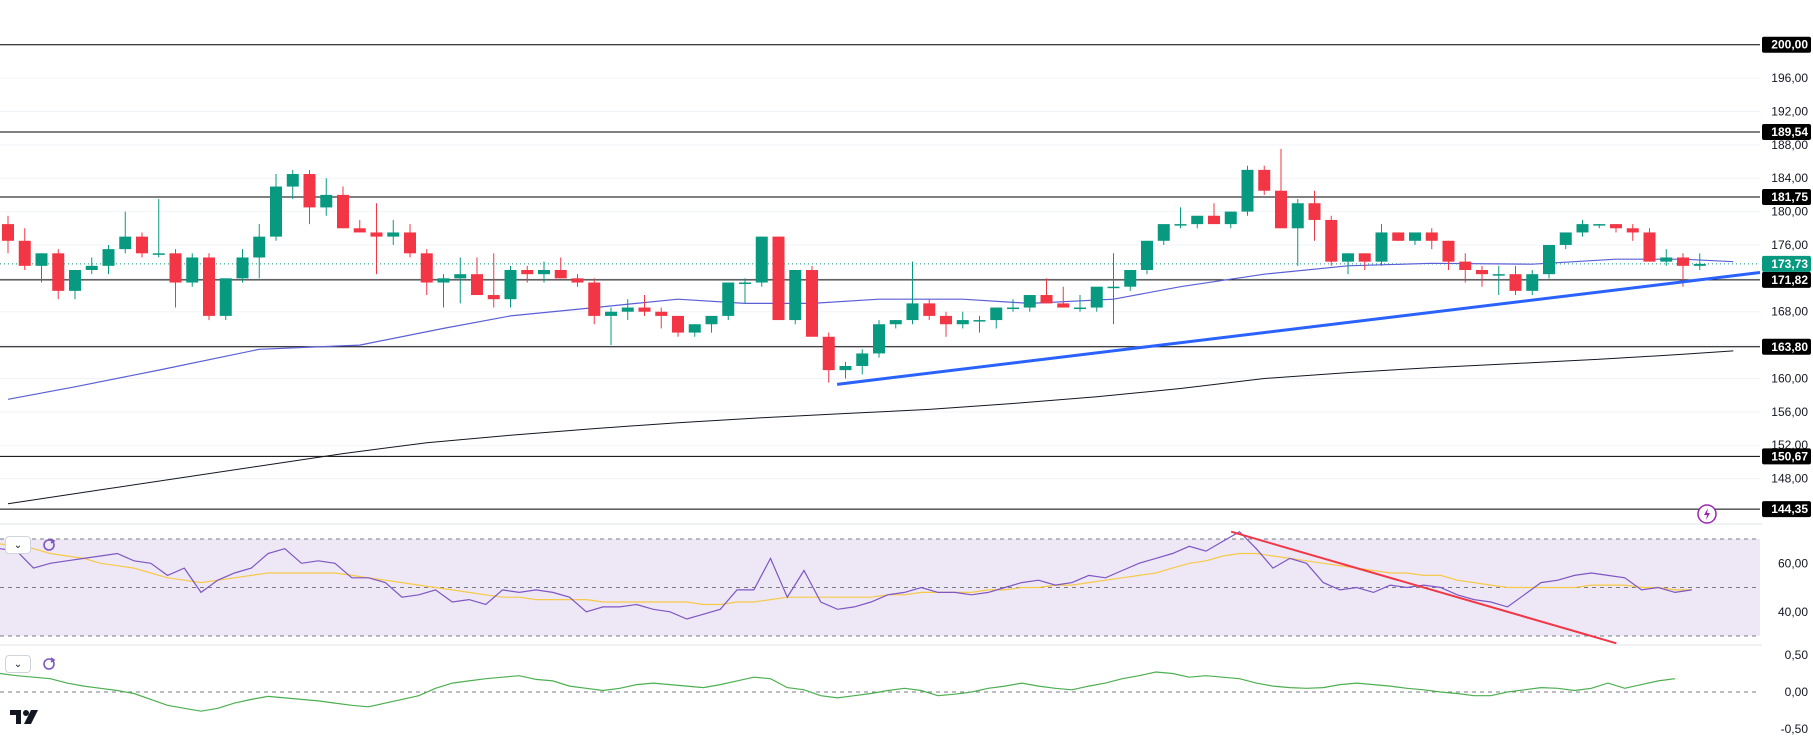 The height and width of the screenshot is (744, 1813). What do you see at coordinates (18, 664) in the screenshot?
I see `osc-collapse-button: ⌄` at bounding box center [18, 664].